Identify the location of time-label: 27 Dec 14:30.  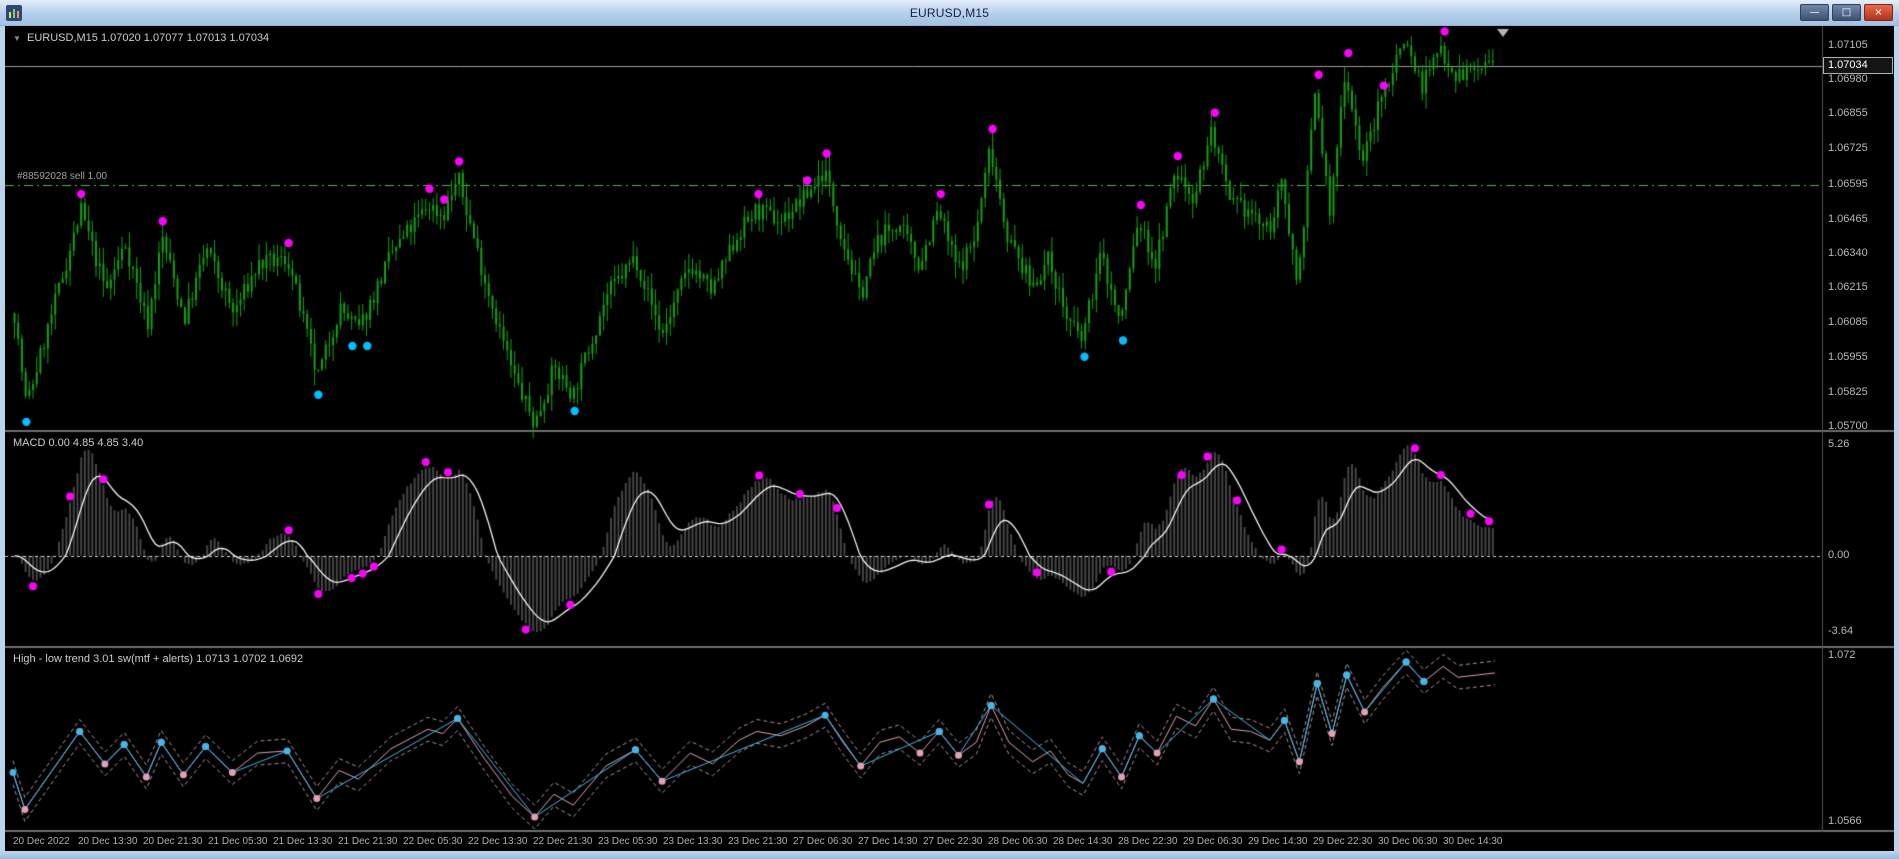
(888, 841).